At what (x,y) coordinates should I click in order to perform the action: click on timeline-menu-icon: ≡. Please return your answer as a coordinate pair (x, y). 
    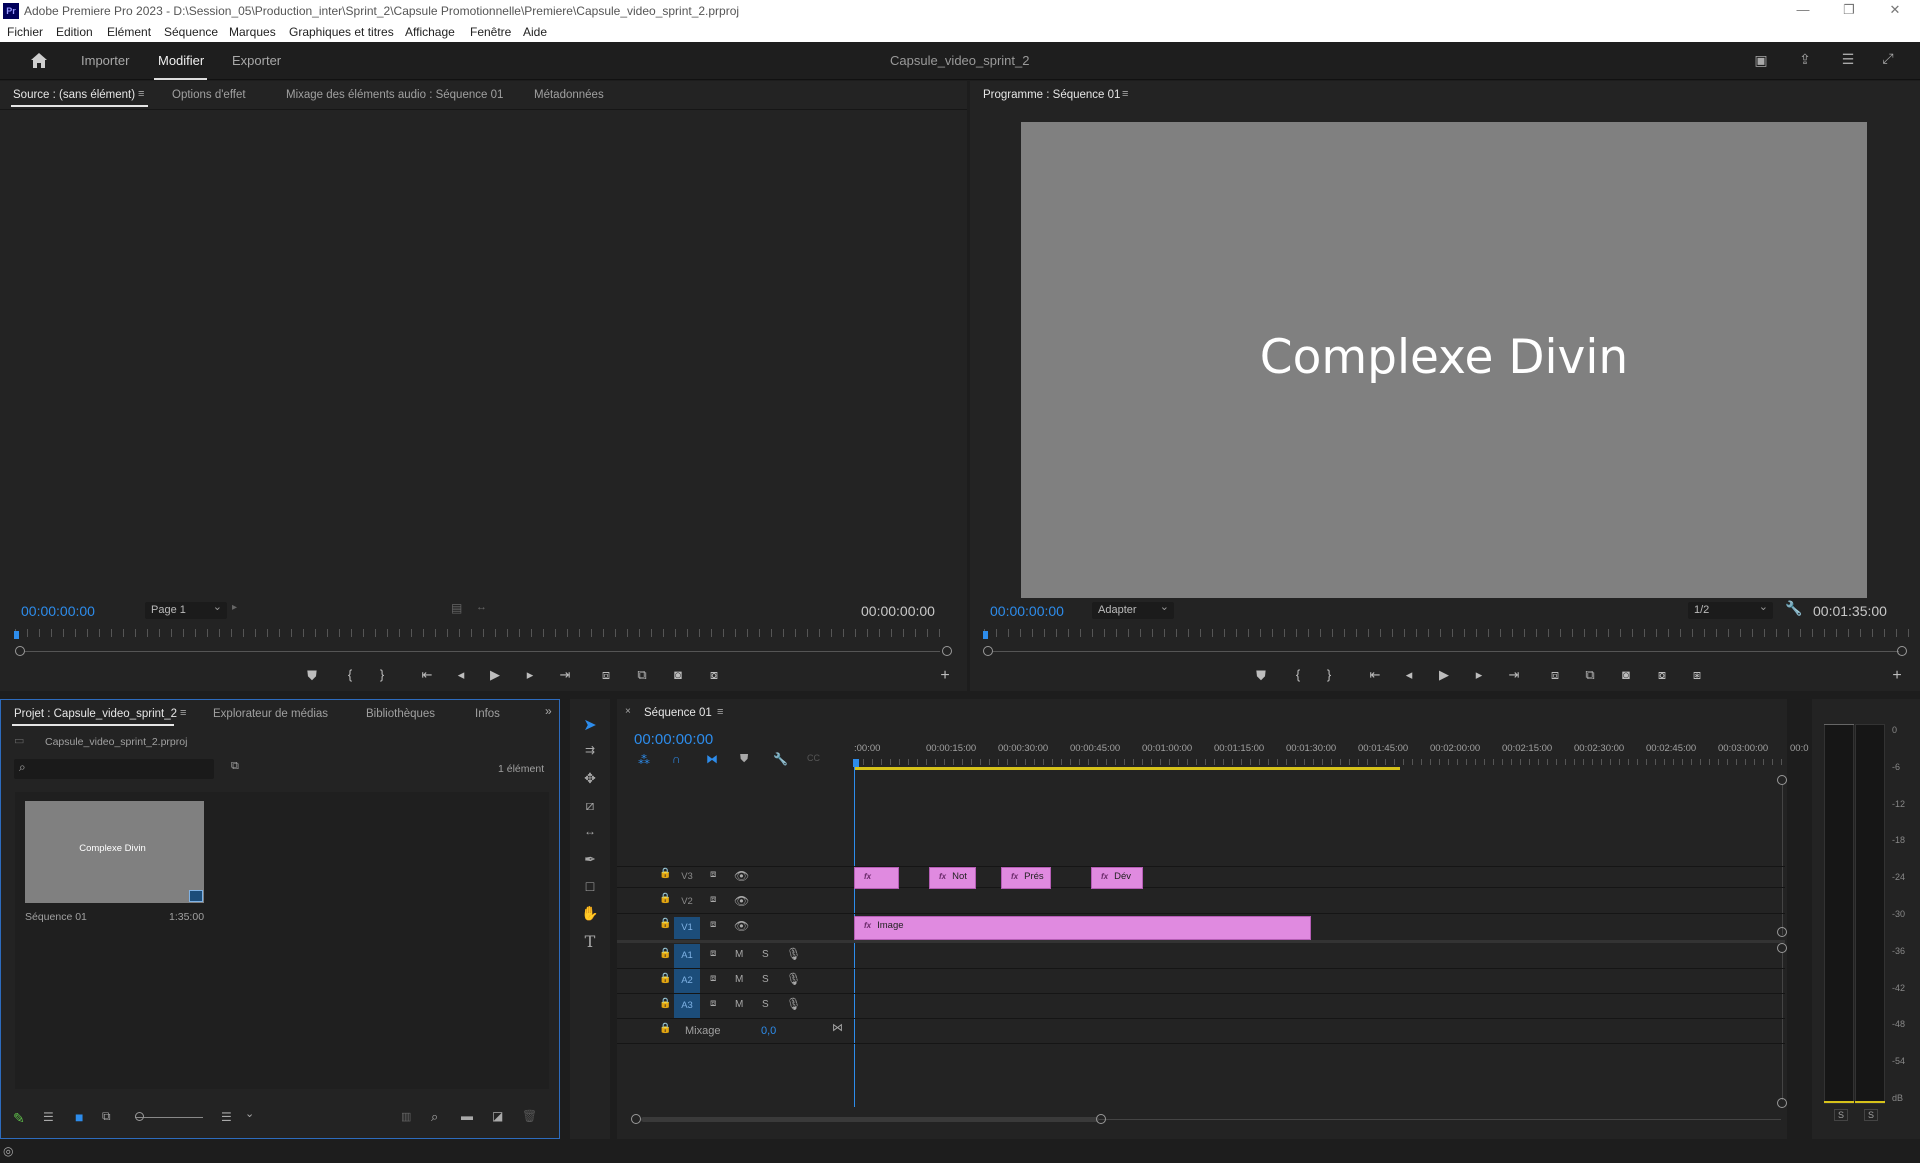
    Looking at the image, I should click on (720, 712).